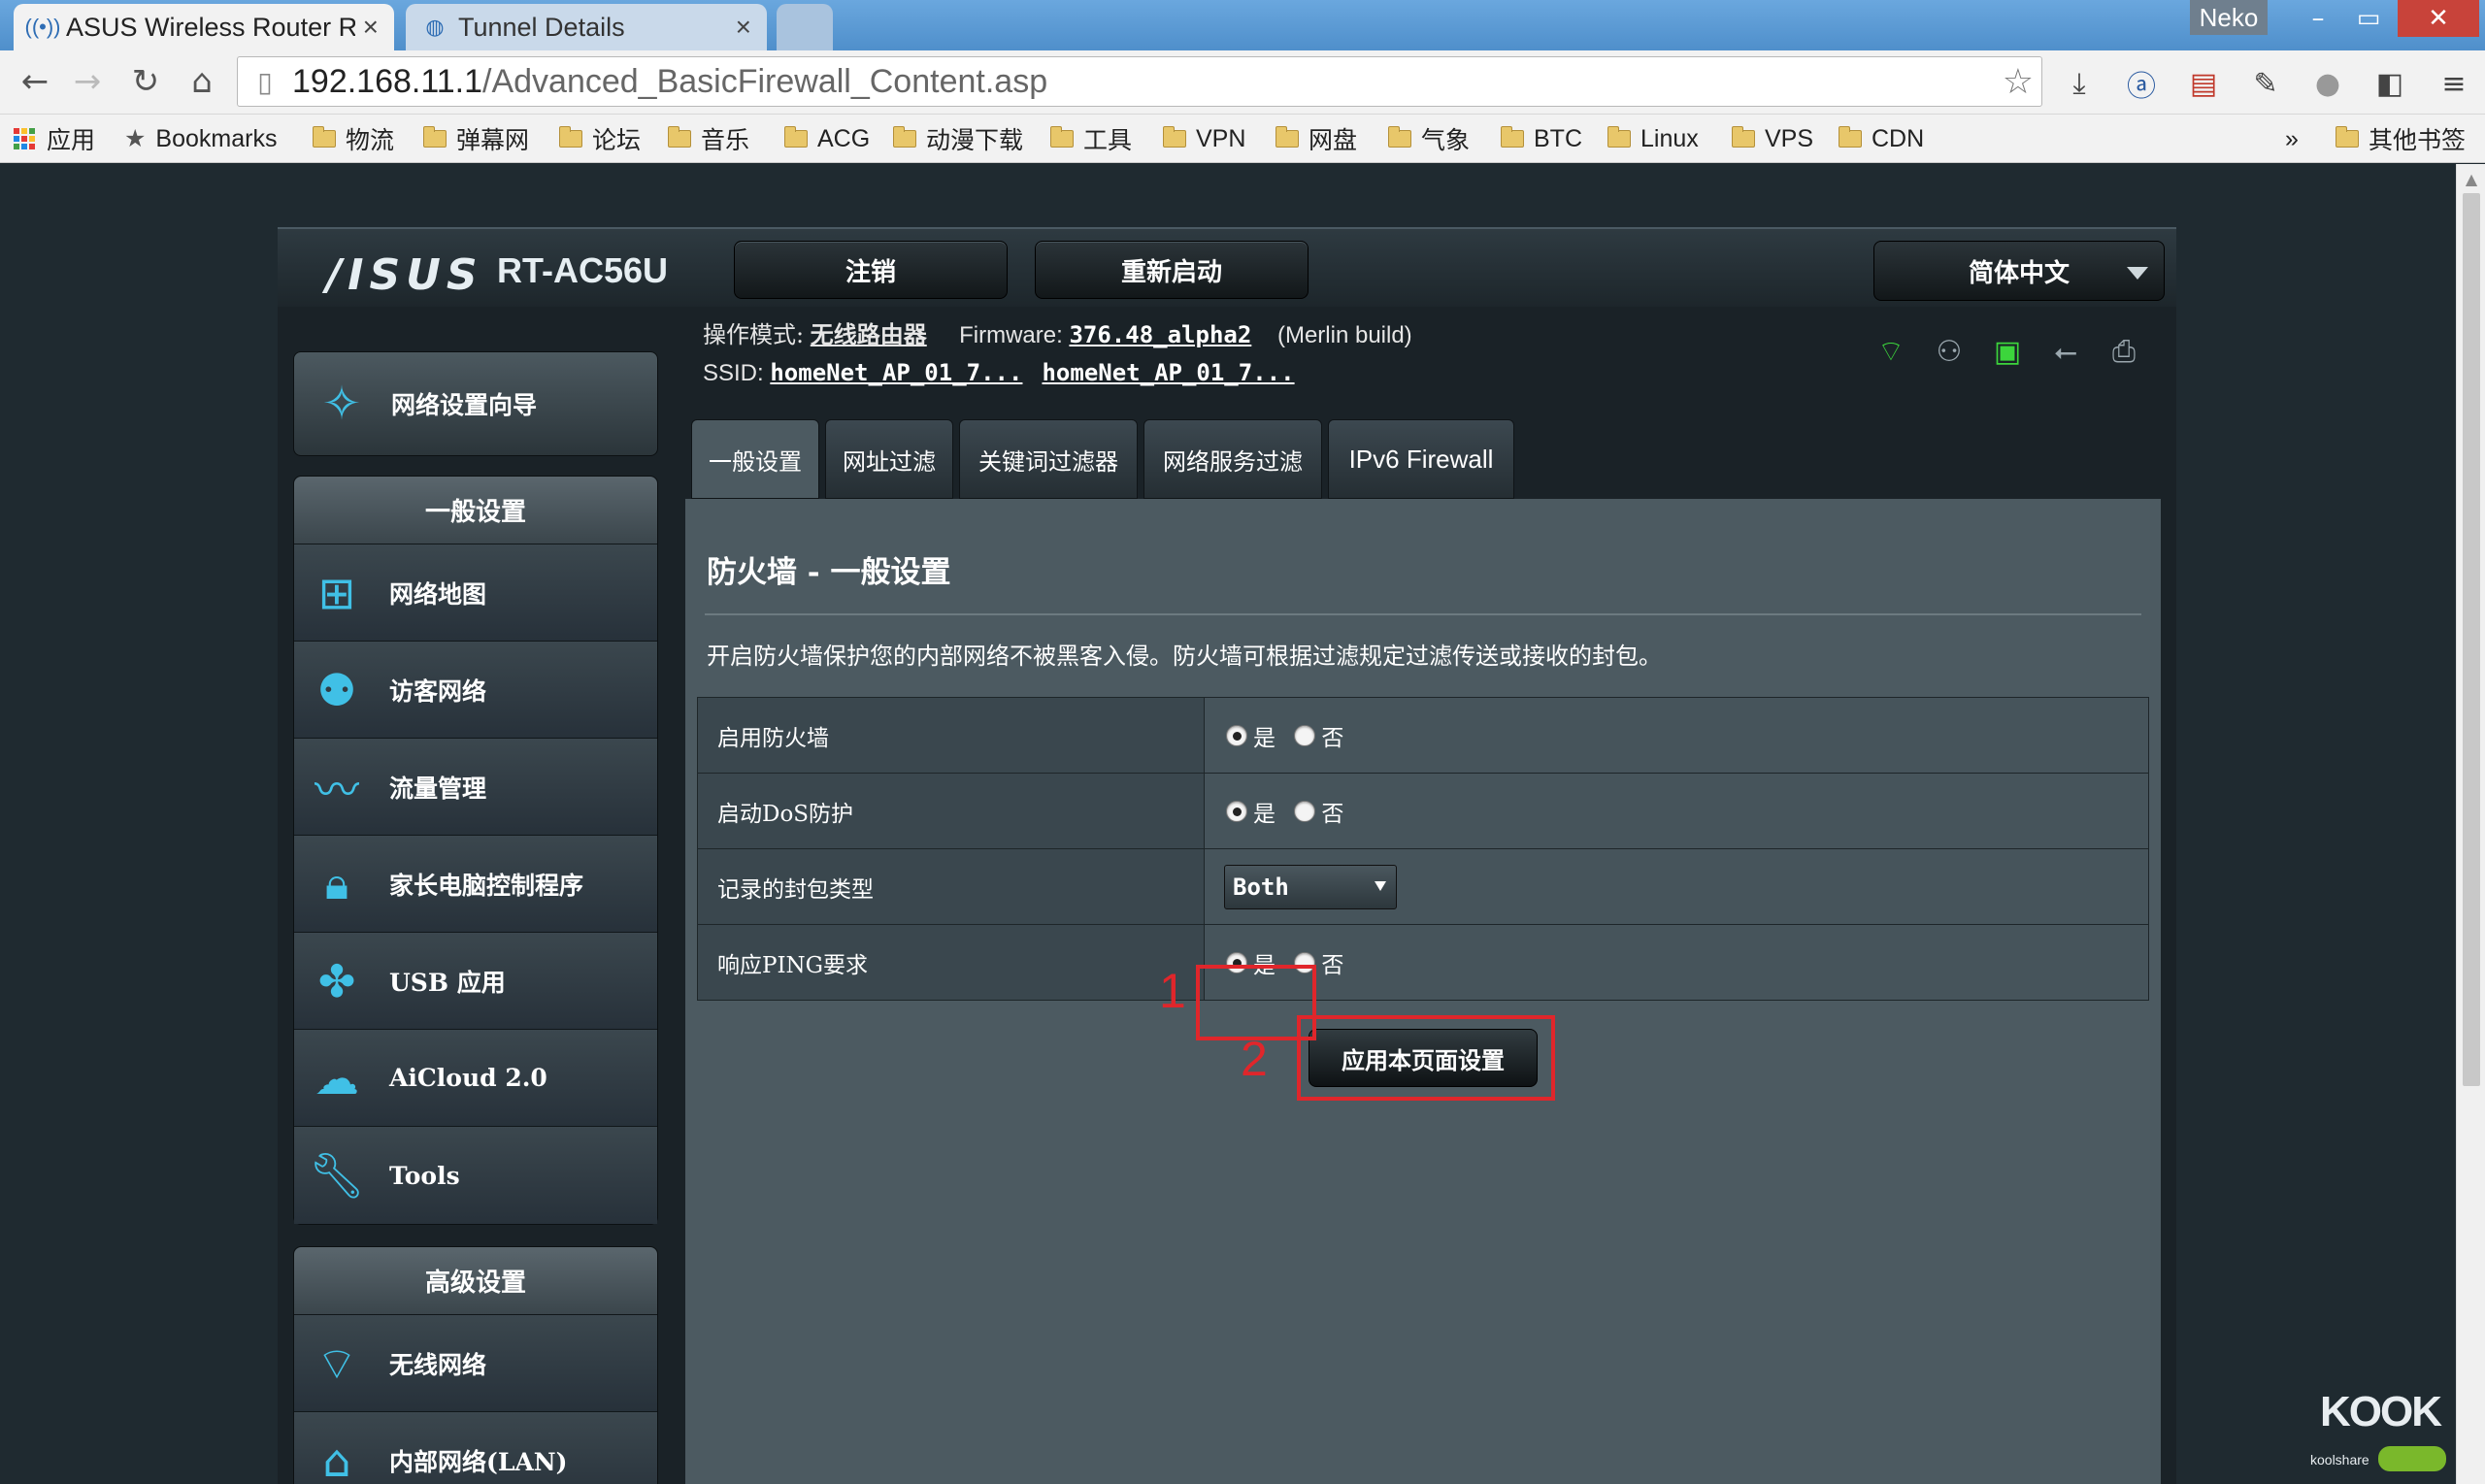  I want to click on bookmark-star-icon: ☆, so click(2019, 82).